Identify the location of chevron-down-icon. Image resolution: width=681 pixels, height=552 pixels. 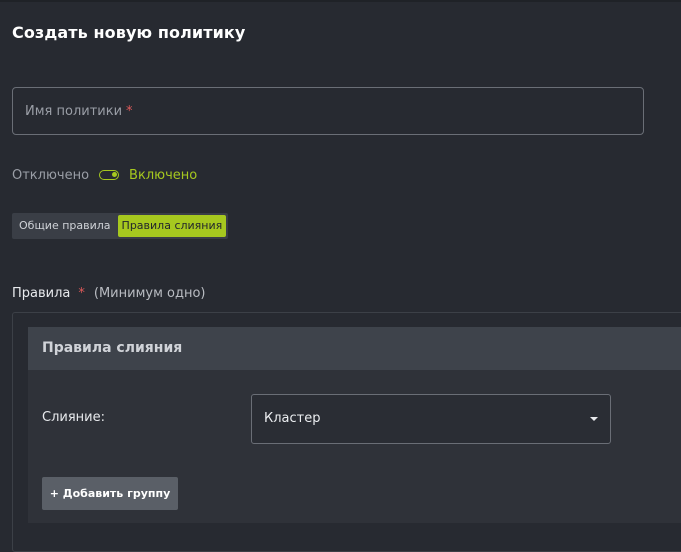
(594, 419).